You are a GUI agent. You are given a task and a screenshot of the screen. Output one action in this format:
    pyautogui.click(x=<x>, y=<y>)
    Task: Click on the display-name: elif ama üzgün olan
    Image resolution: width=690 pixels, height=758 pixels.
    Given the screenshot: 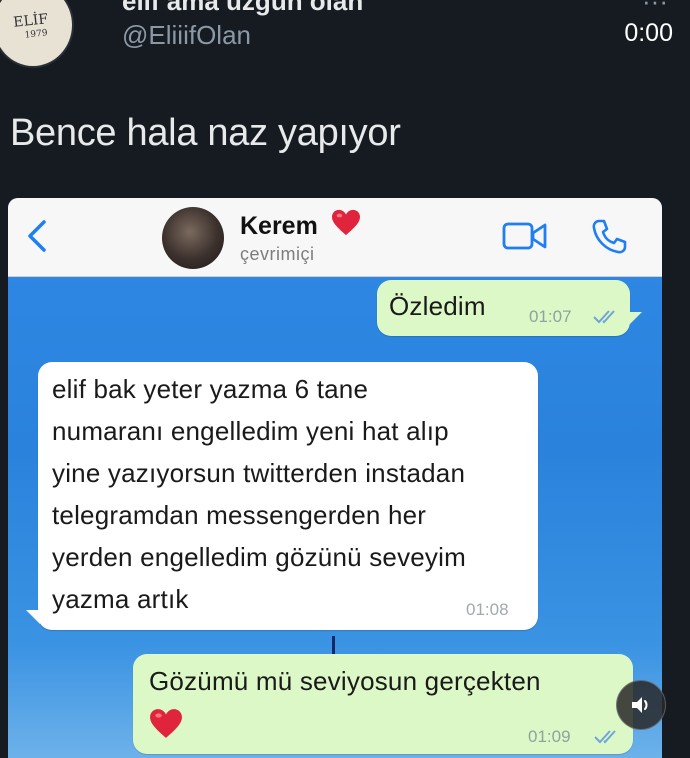 What is the action you would take?
    pyautogui.click(x=242, y=8)
    